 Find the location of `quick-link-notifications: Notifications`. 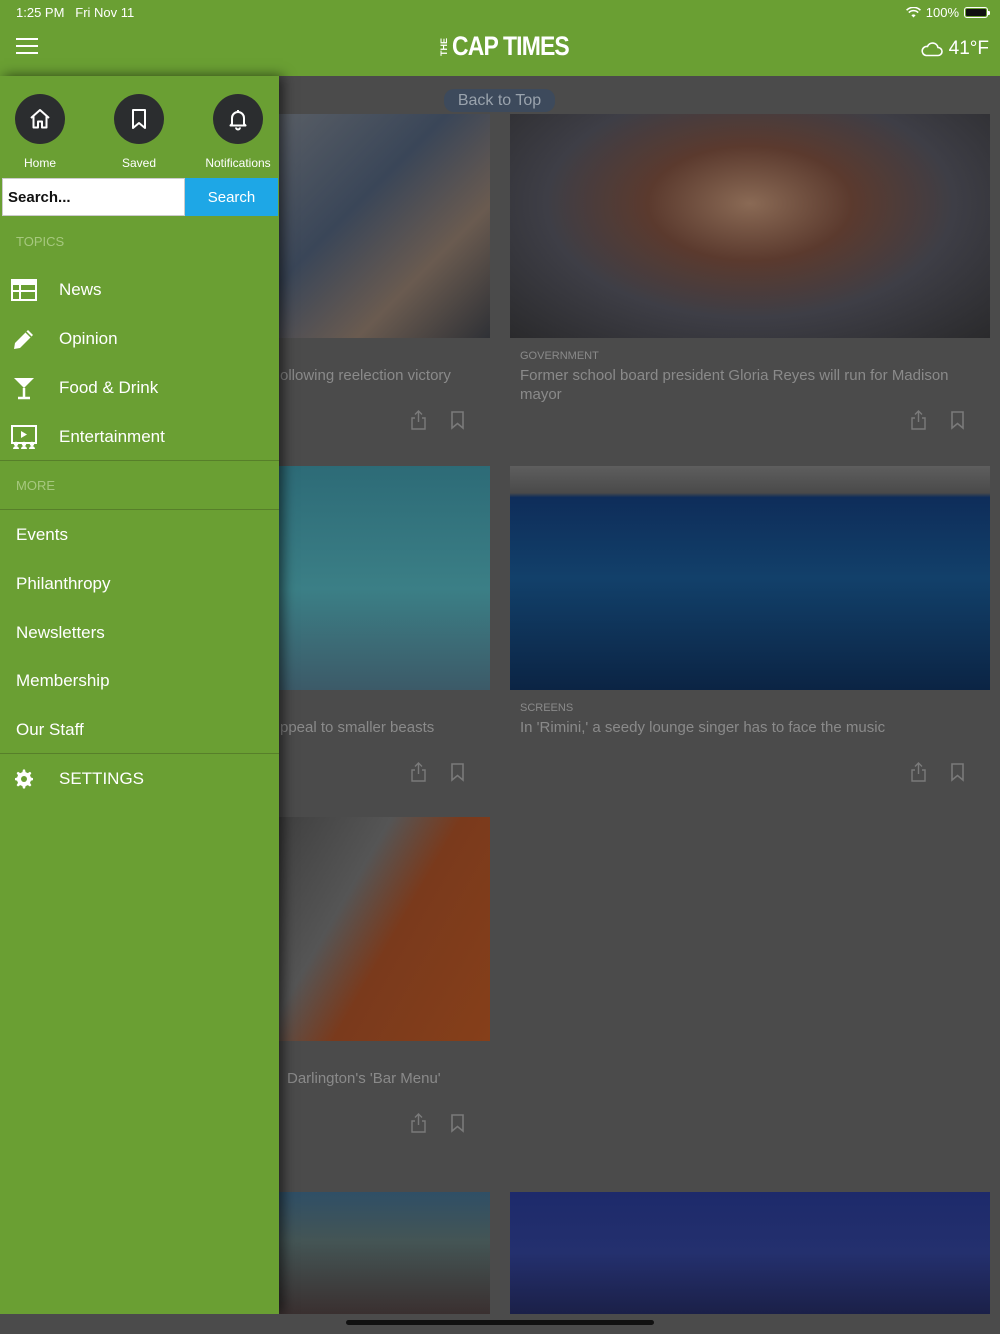

quick-link-notifications: Notifications is located at coordinates (238, 132).